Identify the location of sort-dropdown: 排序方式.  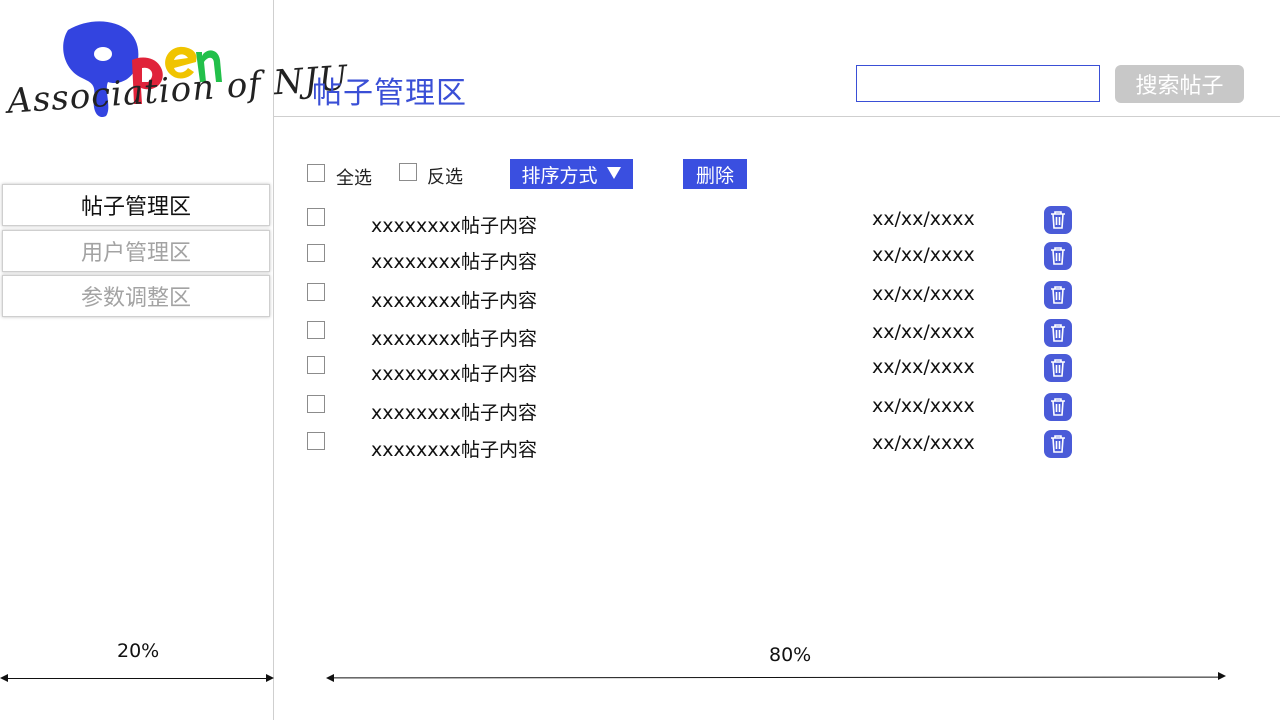
(571, 174).